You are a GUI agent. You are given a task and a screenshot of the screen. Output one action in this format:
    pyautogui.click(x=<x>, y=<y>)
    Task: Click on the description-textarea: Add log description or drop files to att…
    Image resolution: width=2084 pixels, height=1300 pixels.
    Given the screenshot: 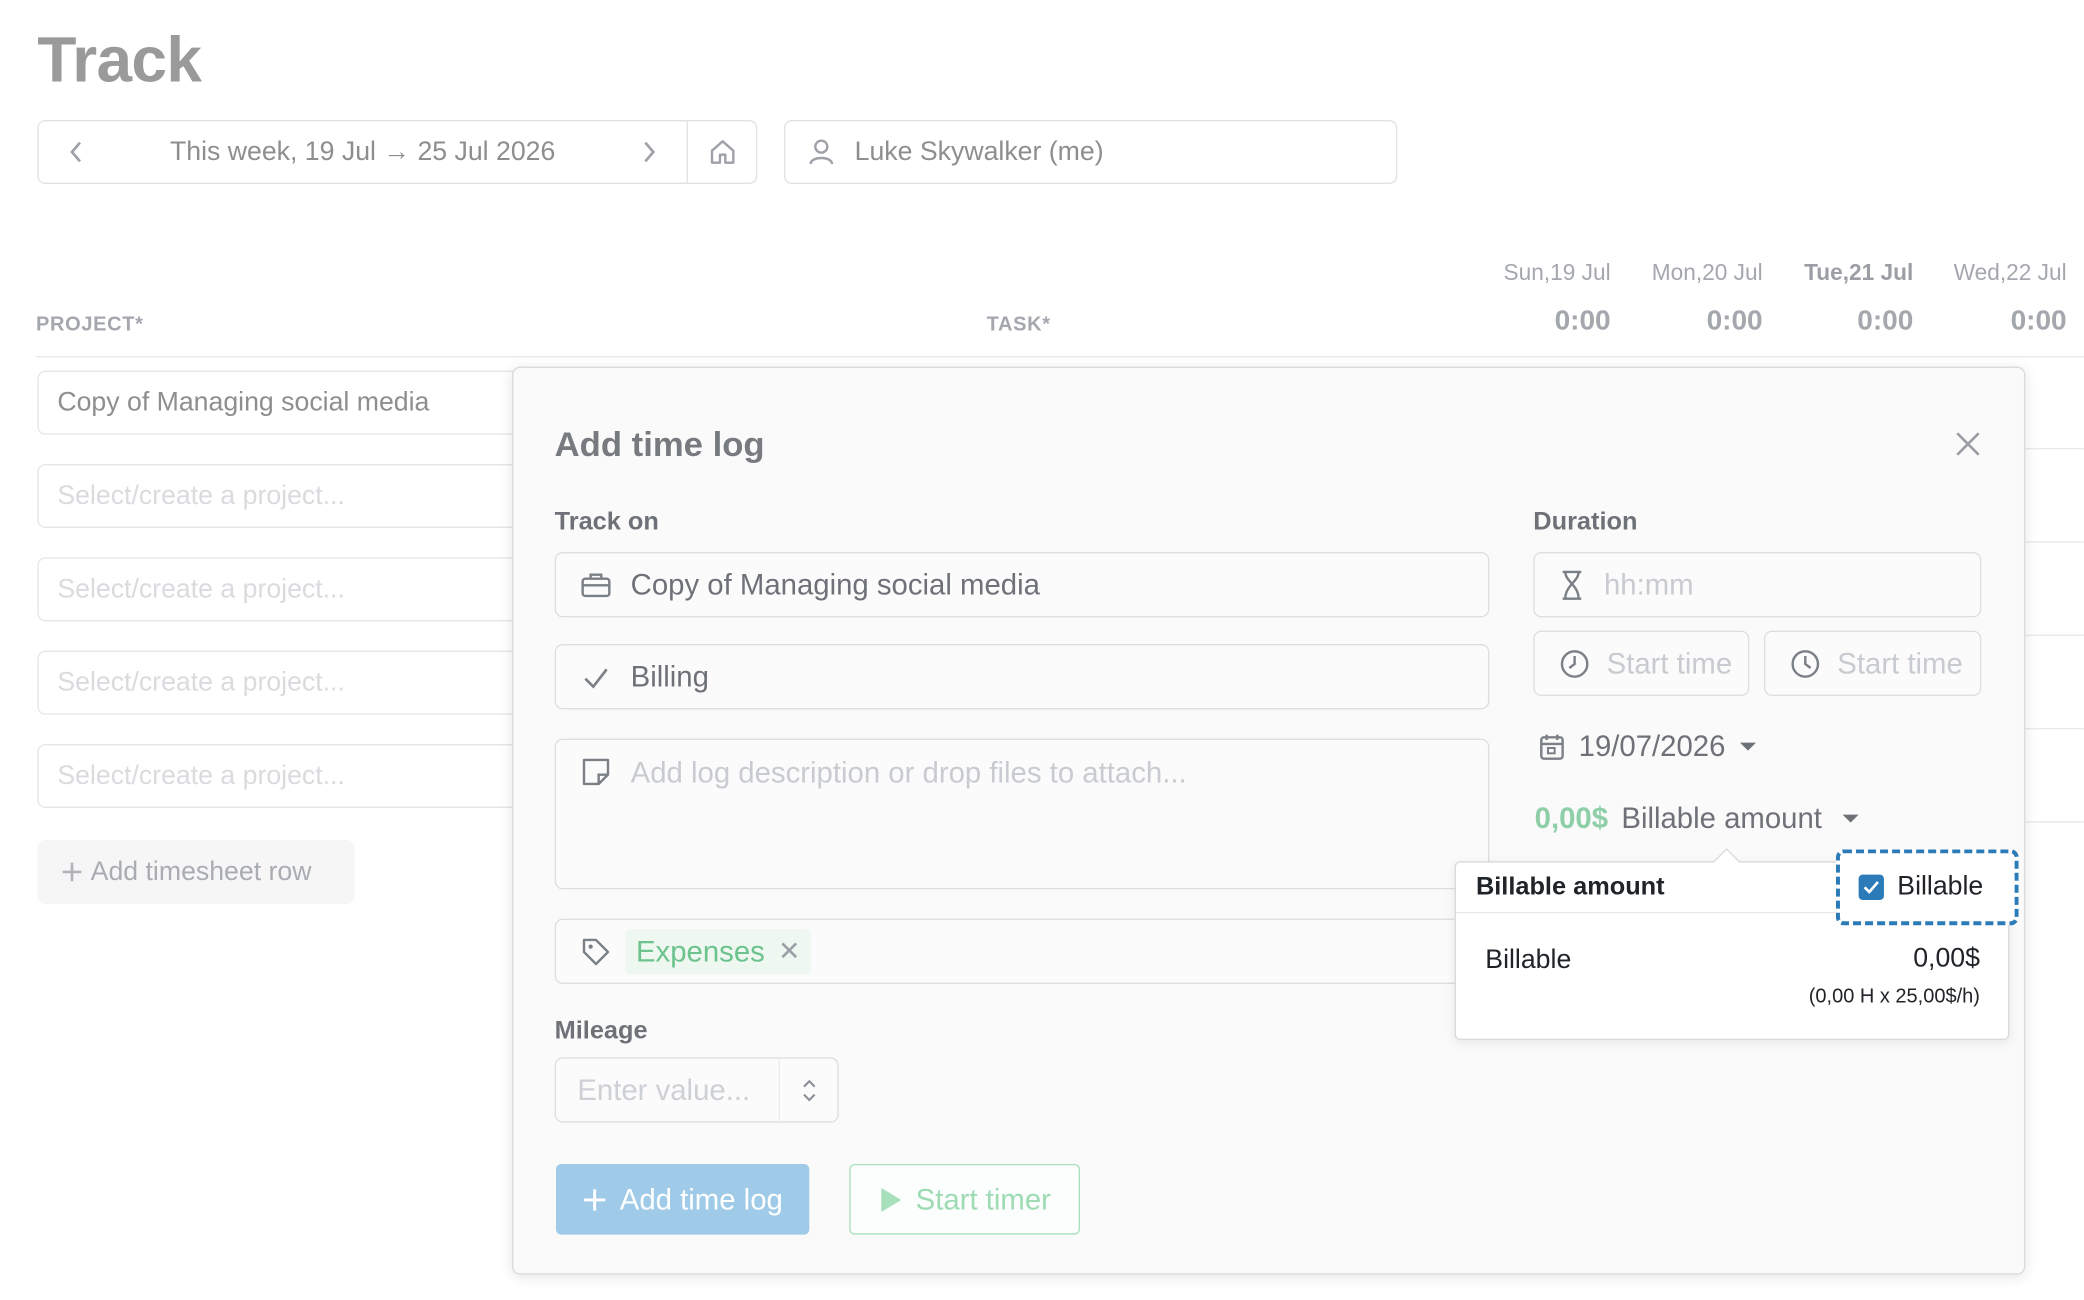 What is the action you would take?
    pyautogui.click(x=1022, y=814)
    